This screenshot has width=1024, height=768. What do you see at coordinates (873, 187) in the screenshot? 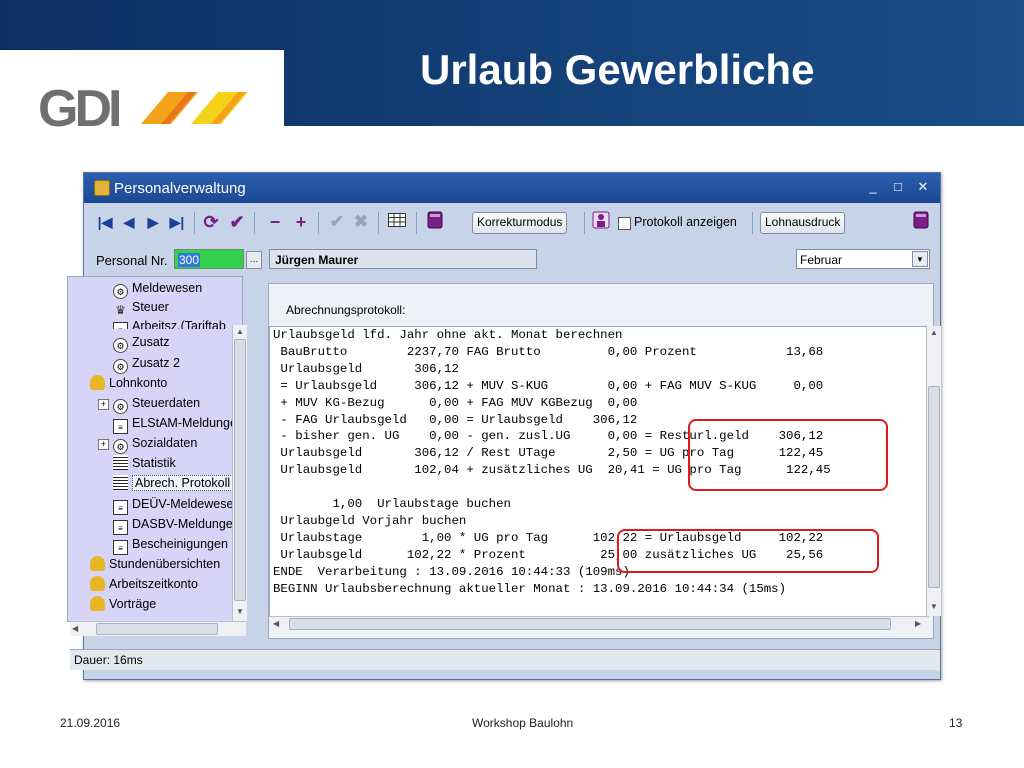
I see `minimize-button: _` at bounding box center [873, 187].